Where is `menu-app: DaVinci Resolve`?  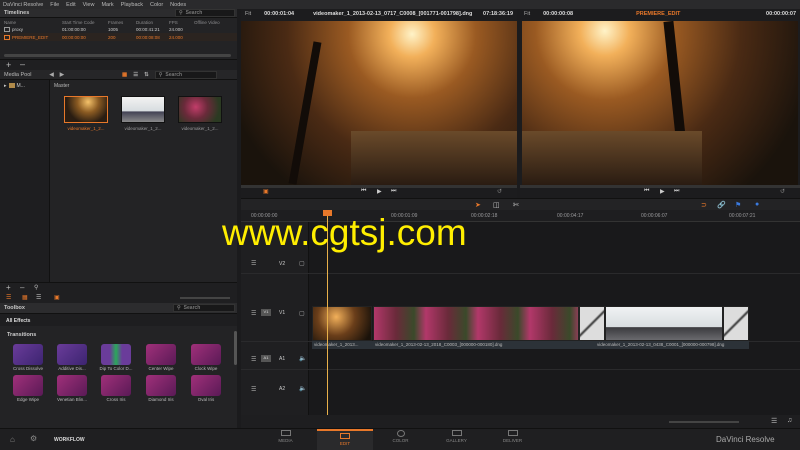 menu-app: DaVinci Resolve is located at coordinates (23, 5).